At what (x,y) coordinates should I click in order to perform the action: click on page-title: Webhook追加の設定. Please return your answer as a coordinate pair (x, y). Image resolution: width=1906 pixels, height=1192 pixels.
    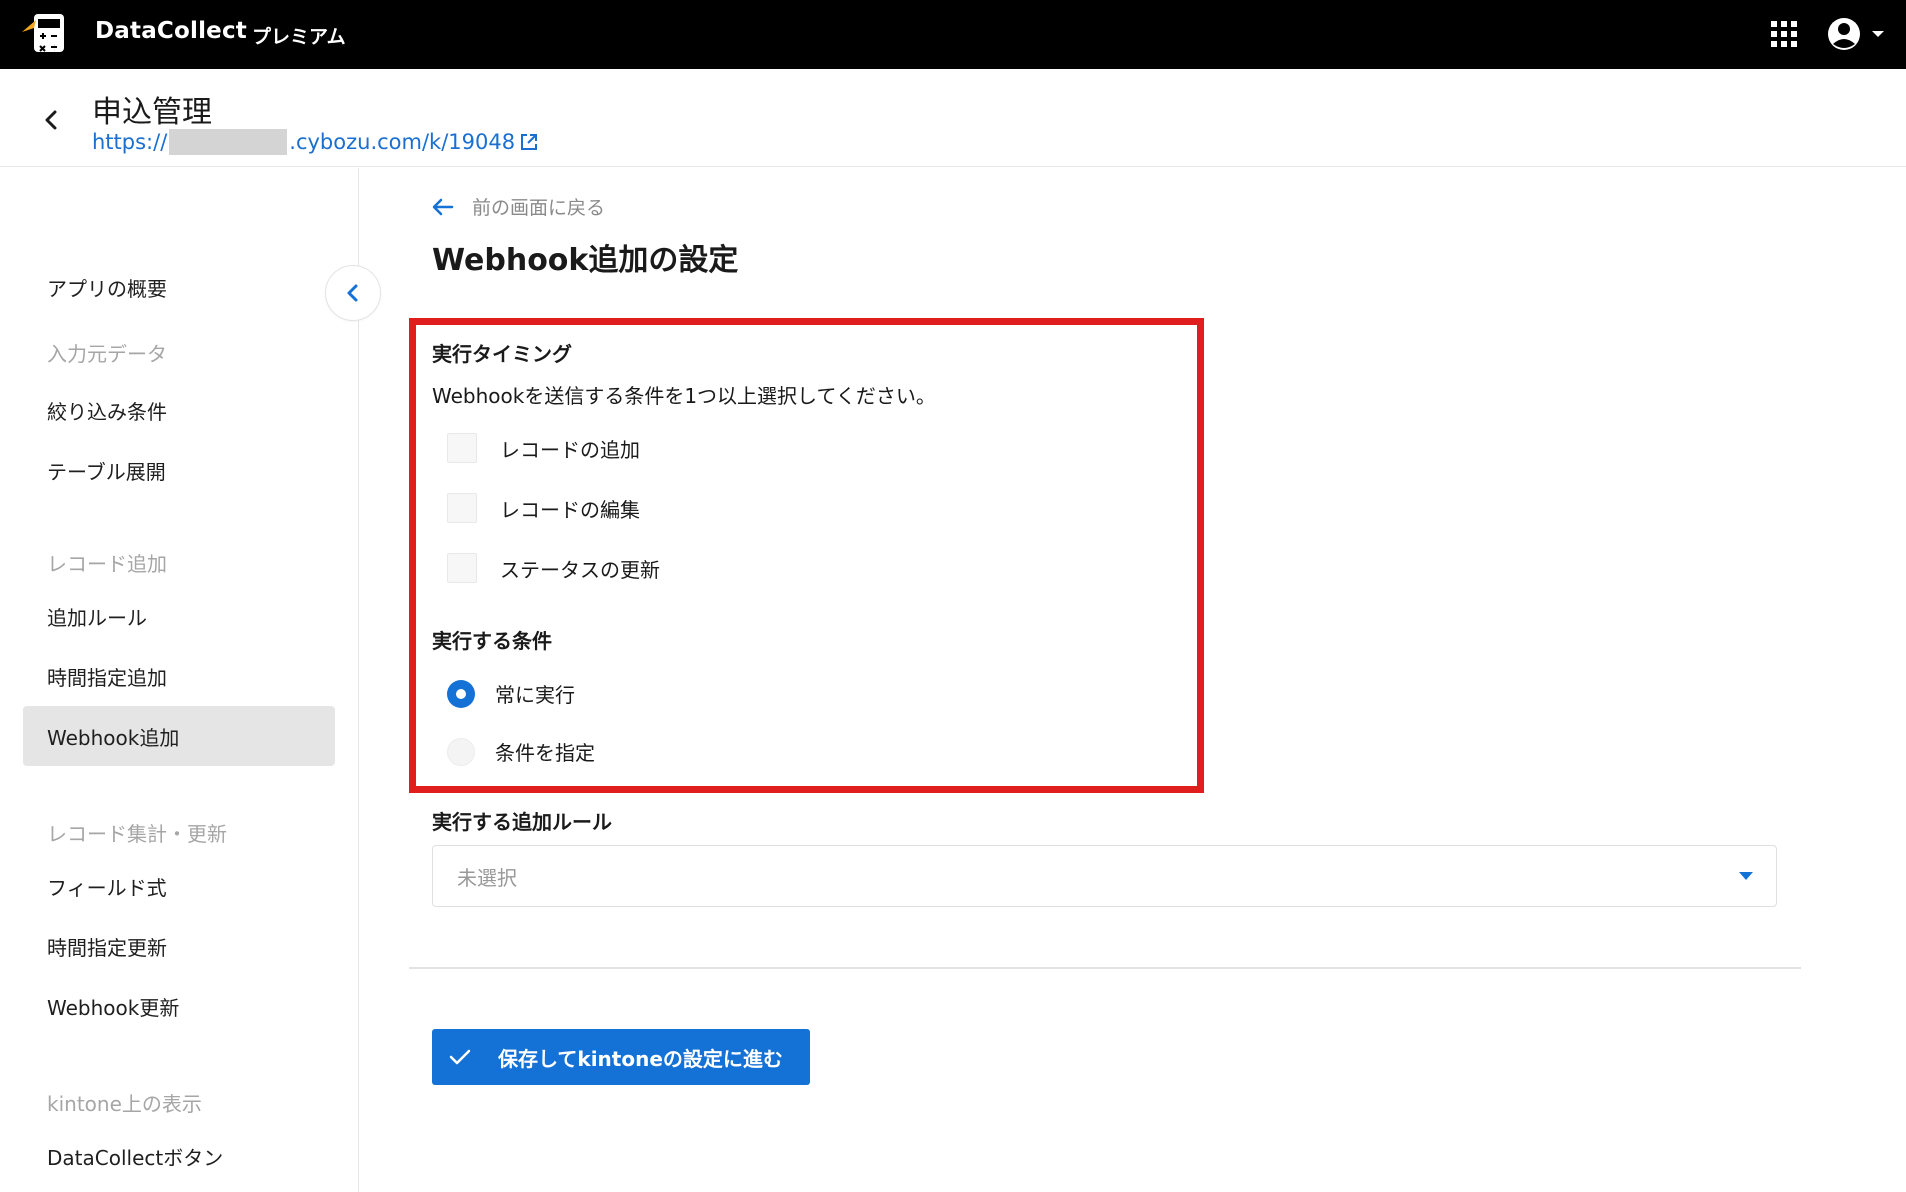
    Looking at the image, I should click on (585, 260).